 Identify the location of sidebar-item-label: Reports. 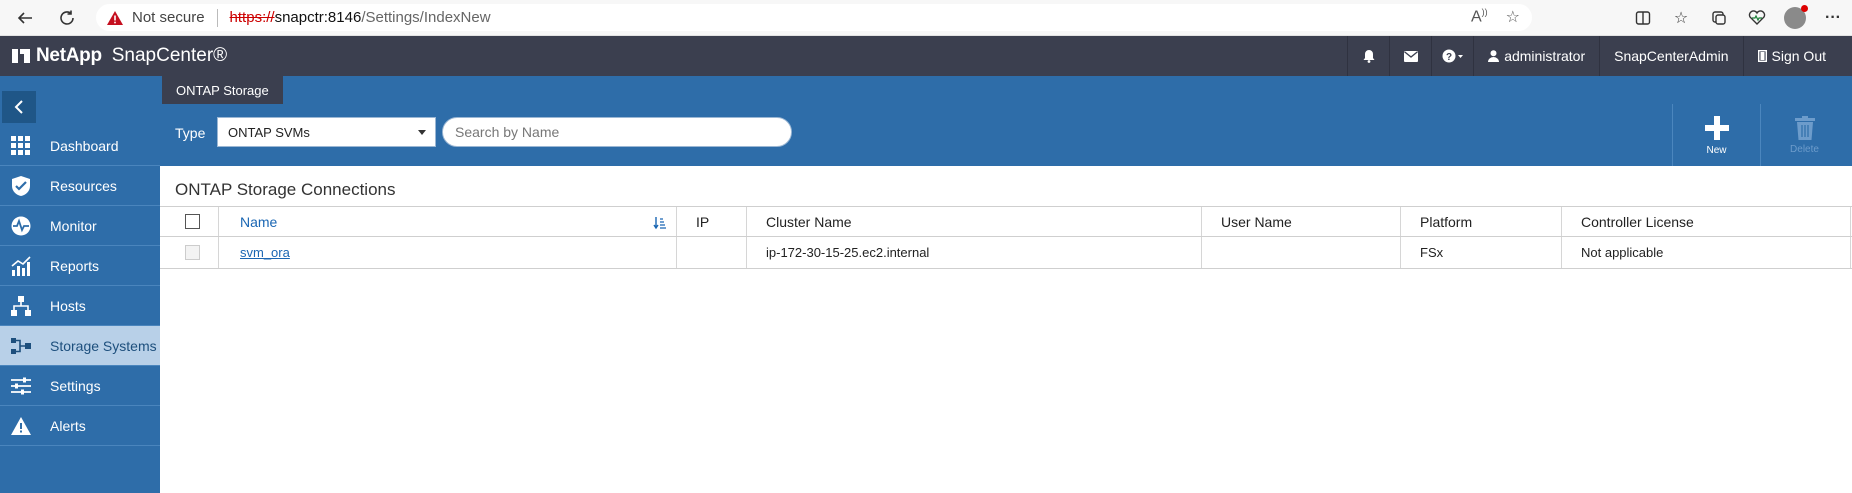
(75, 265).